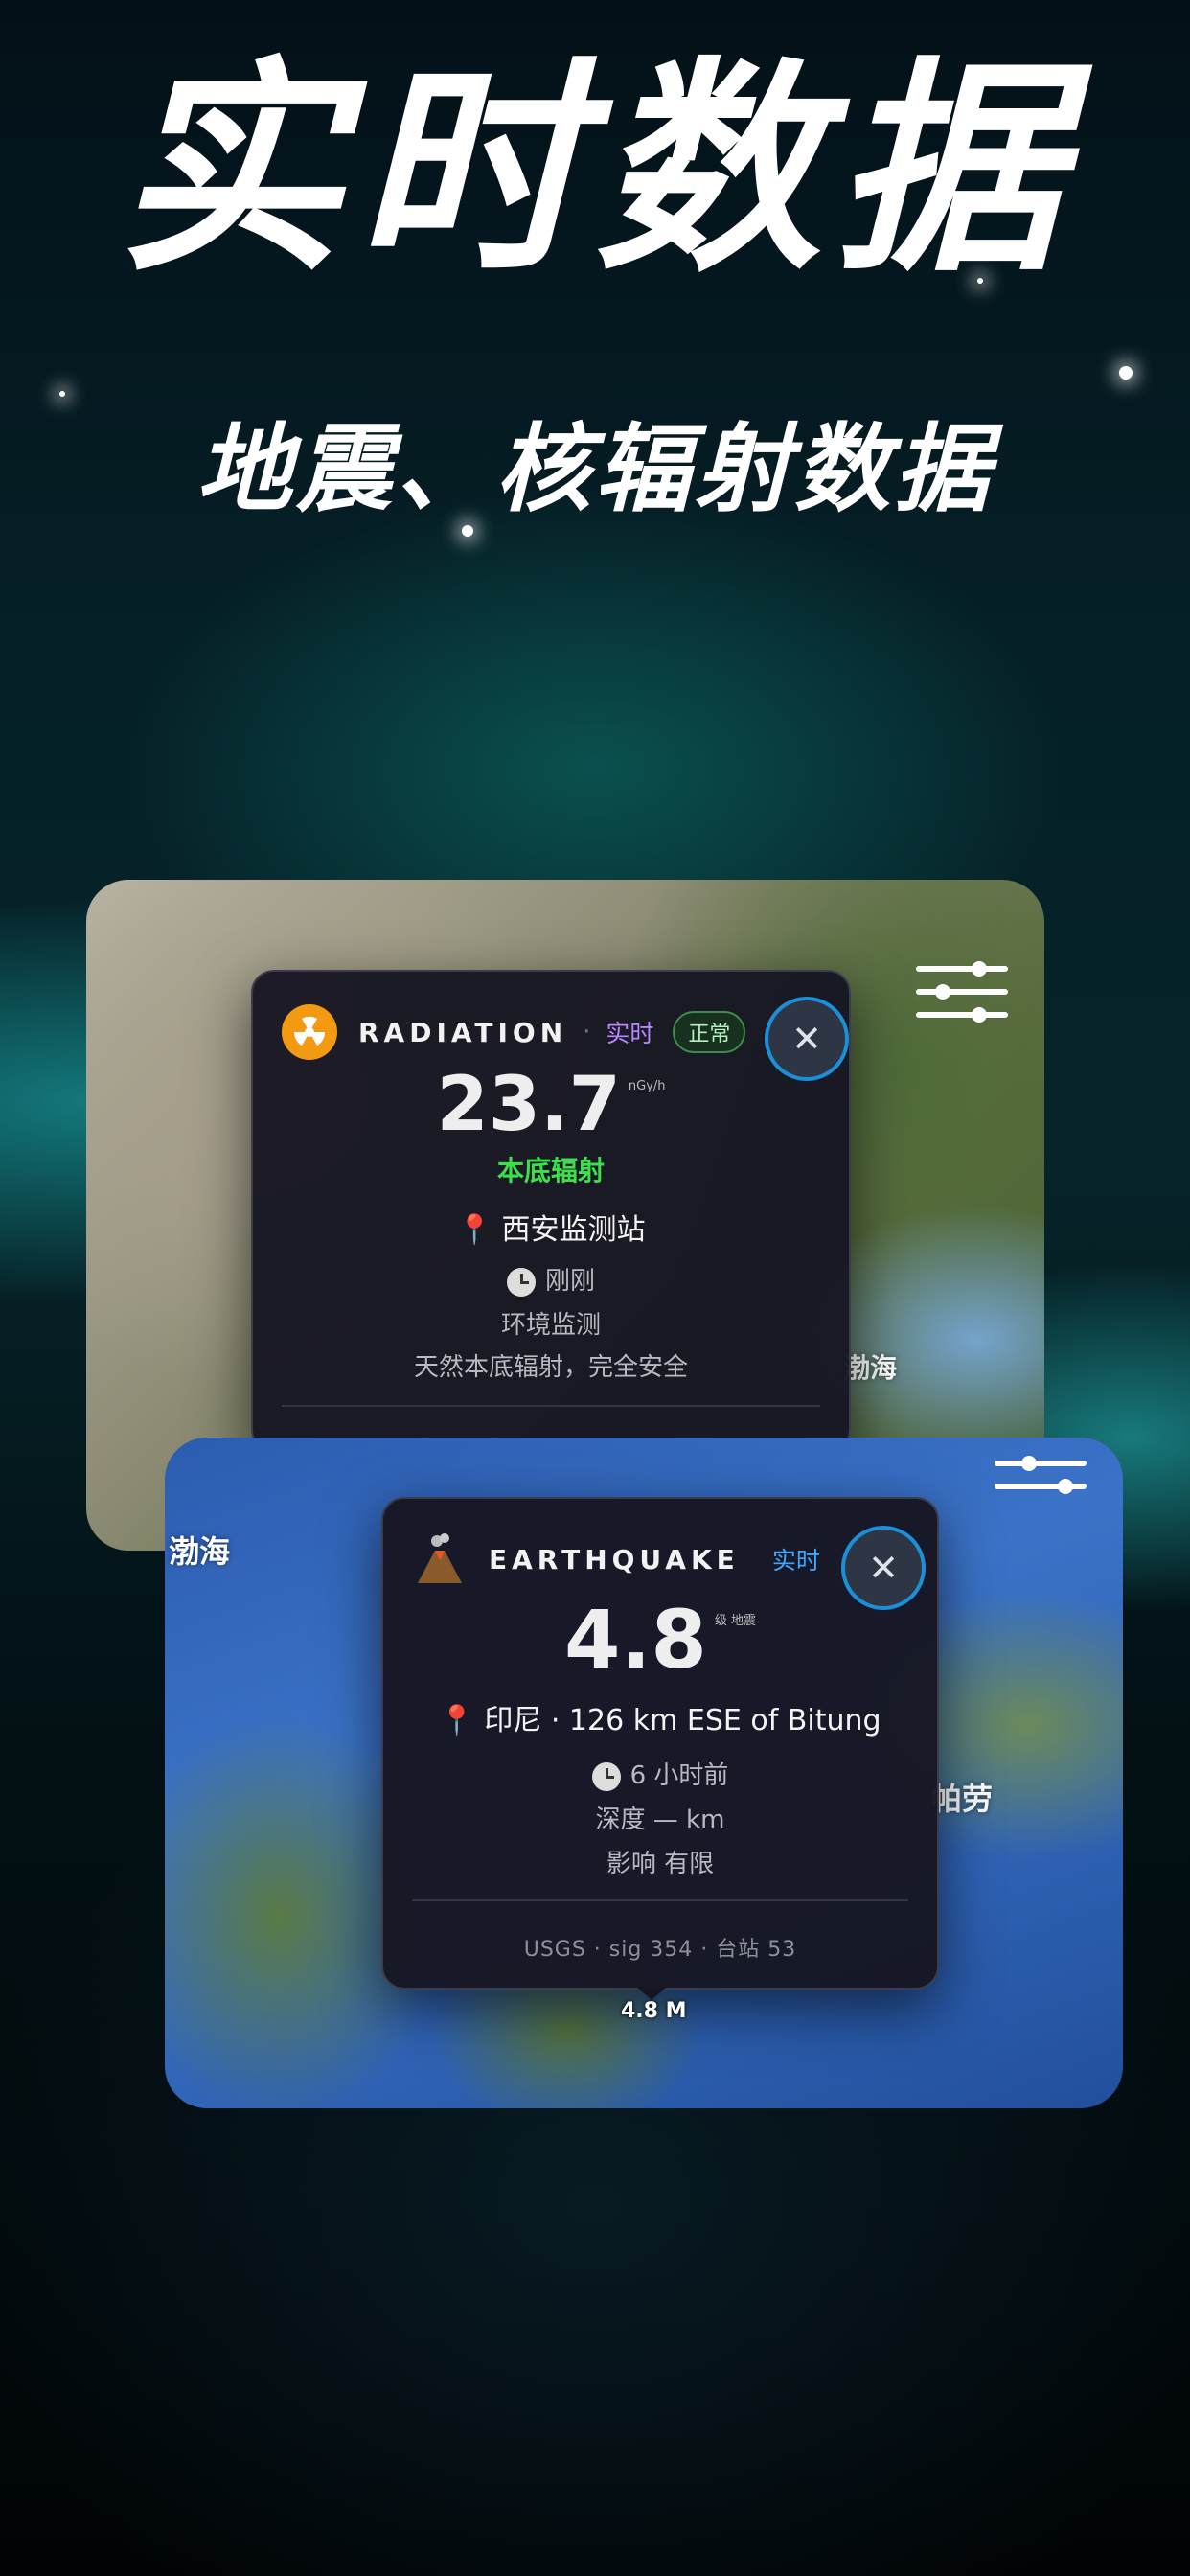  What do you see at coordinates (661, 1864) in the screenshot?
I see `impact-text: 影响 有限` at bounding box center [661, 1864].